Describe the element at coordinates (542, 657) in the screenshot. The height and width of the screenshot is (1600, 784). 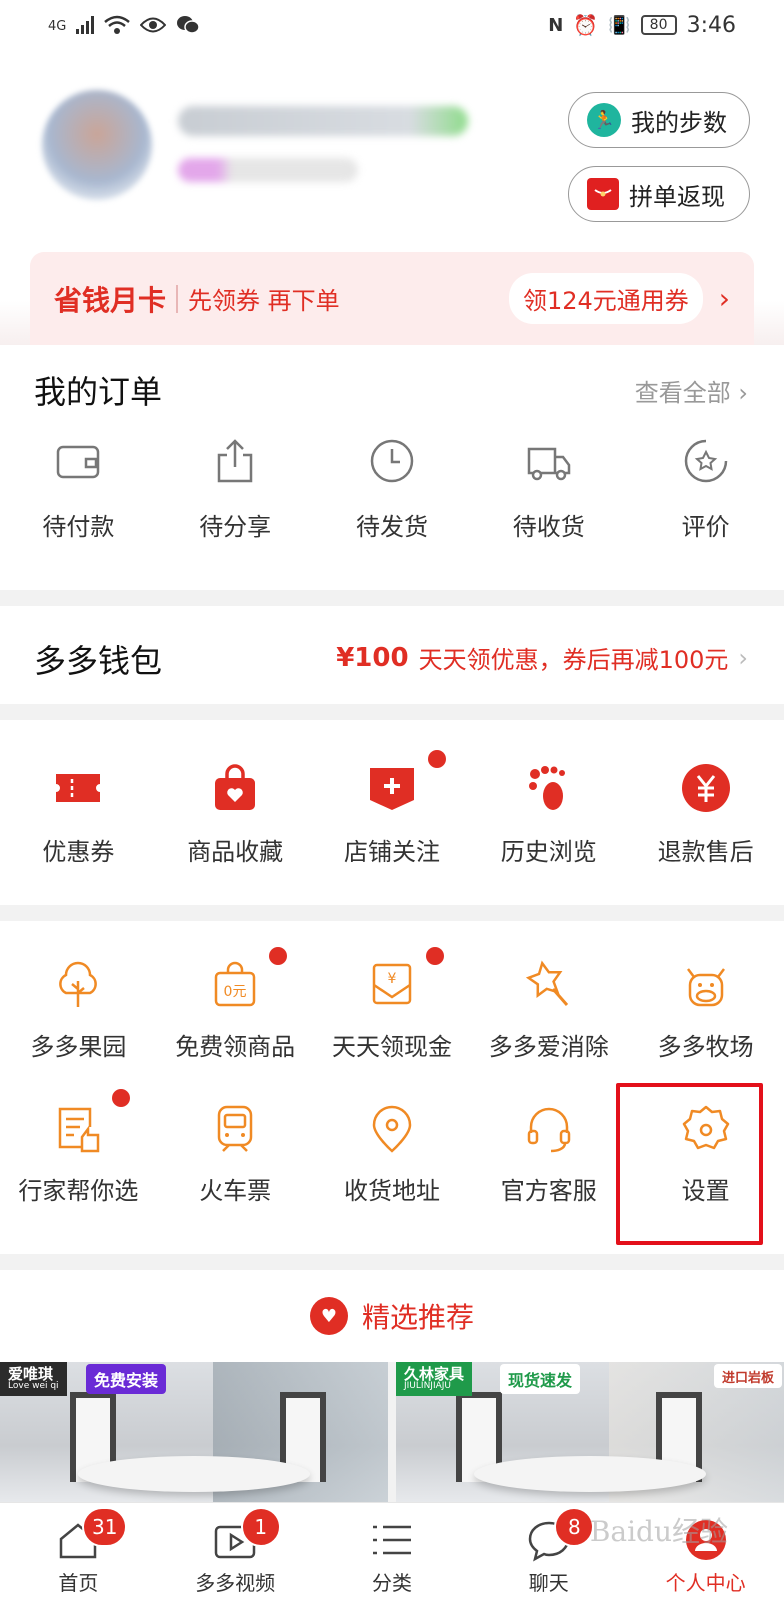
I see `wallet-promo: ¥100 天天领优惠，券后再减100元 ›` at that location.